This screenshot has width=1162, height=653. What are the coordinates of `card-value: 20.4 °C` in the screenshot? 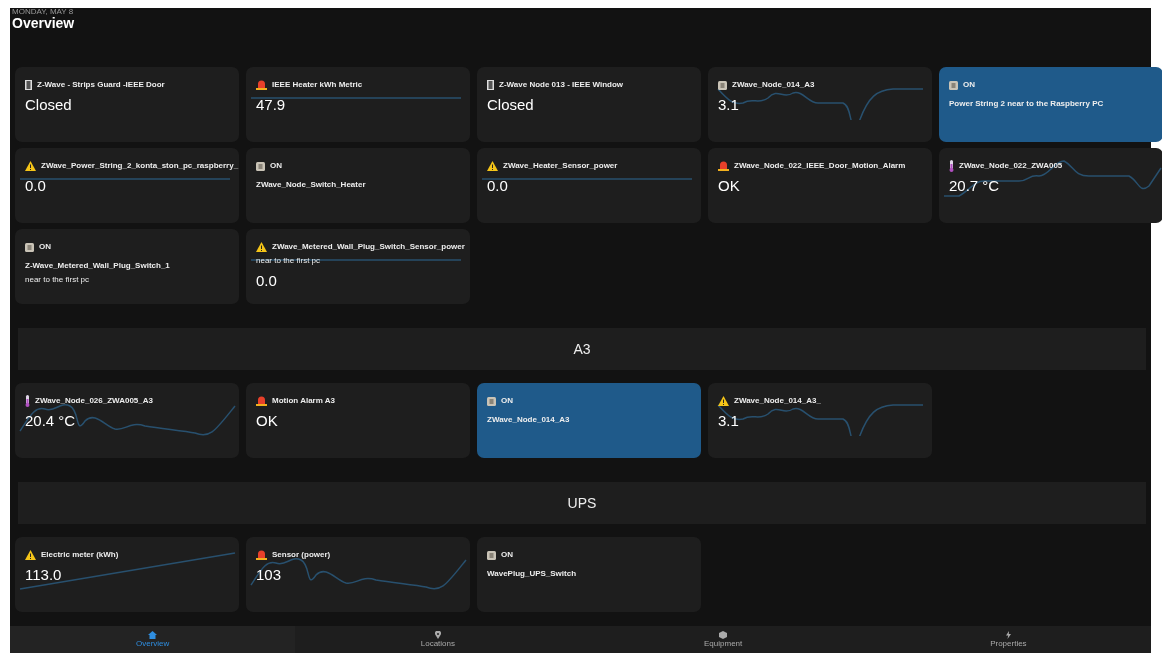 It's located at (50, 421).